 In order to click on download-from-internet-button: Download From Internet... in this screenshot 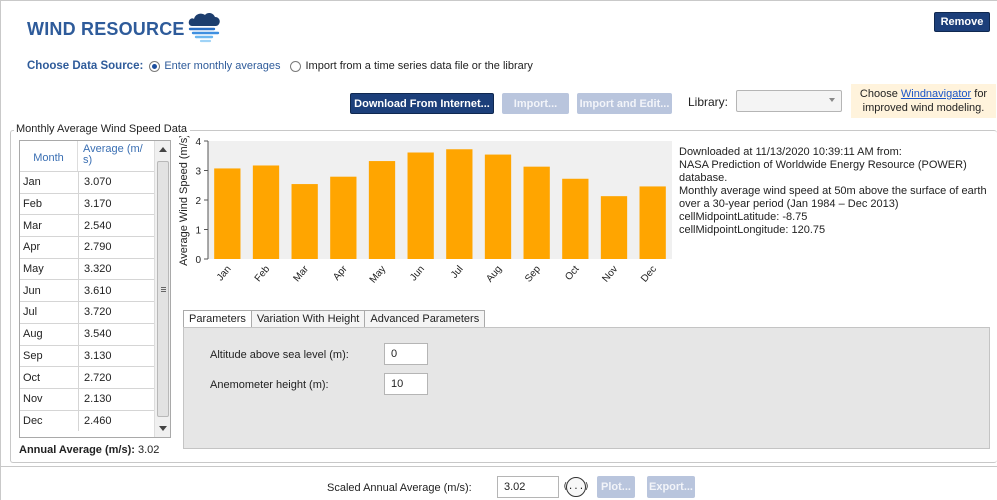, I will do `click(422, 103)`.